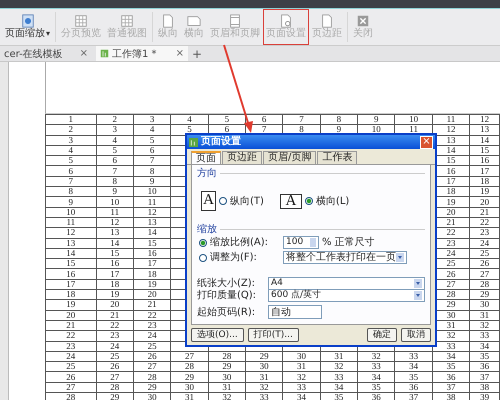 This screenshot has width=500, height=400. Describe the element at coordinates (152, 253) in the screenshot. I see `table-cell: 16` at that location.